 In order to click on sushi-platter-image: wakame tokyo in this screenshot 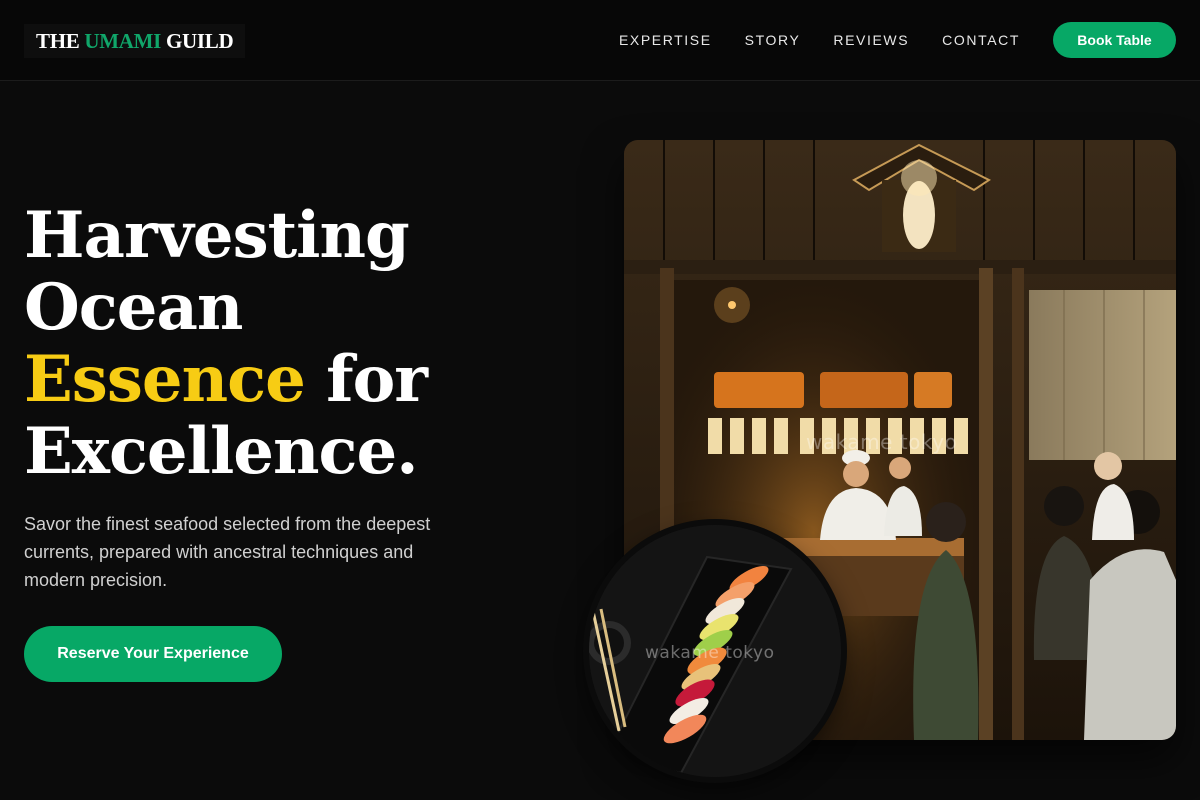, I will do `click(715, 651)`.